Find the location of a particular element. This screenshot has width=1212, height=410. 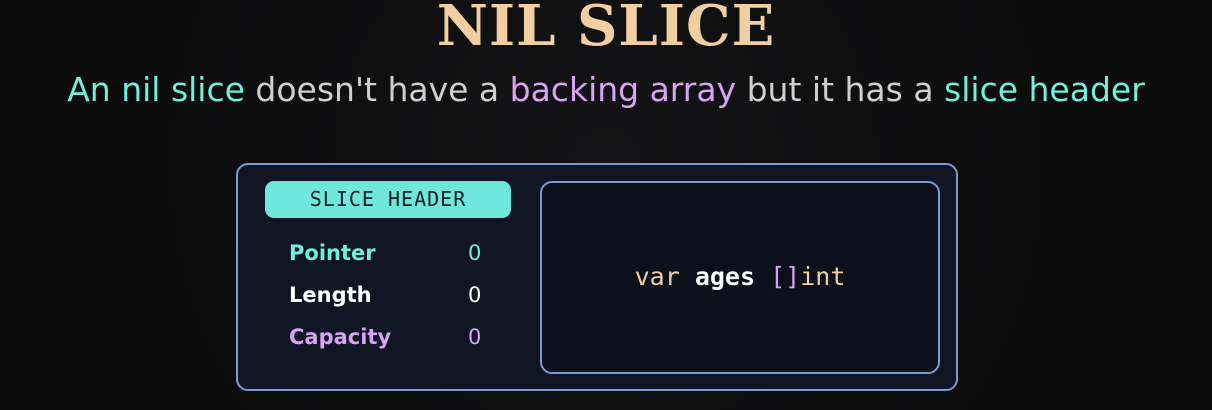

code-keyword: var is located at coordinates (657, 276).